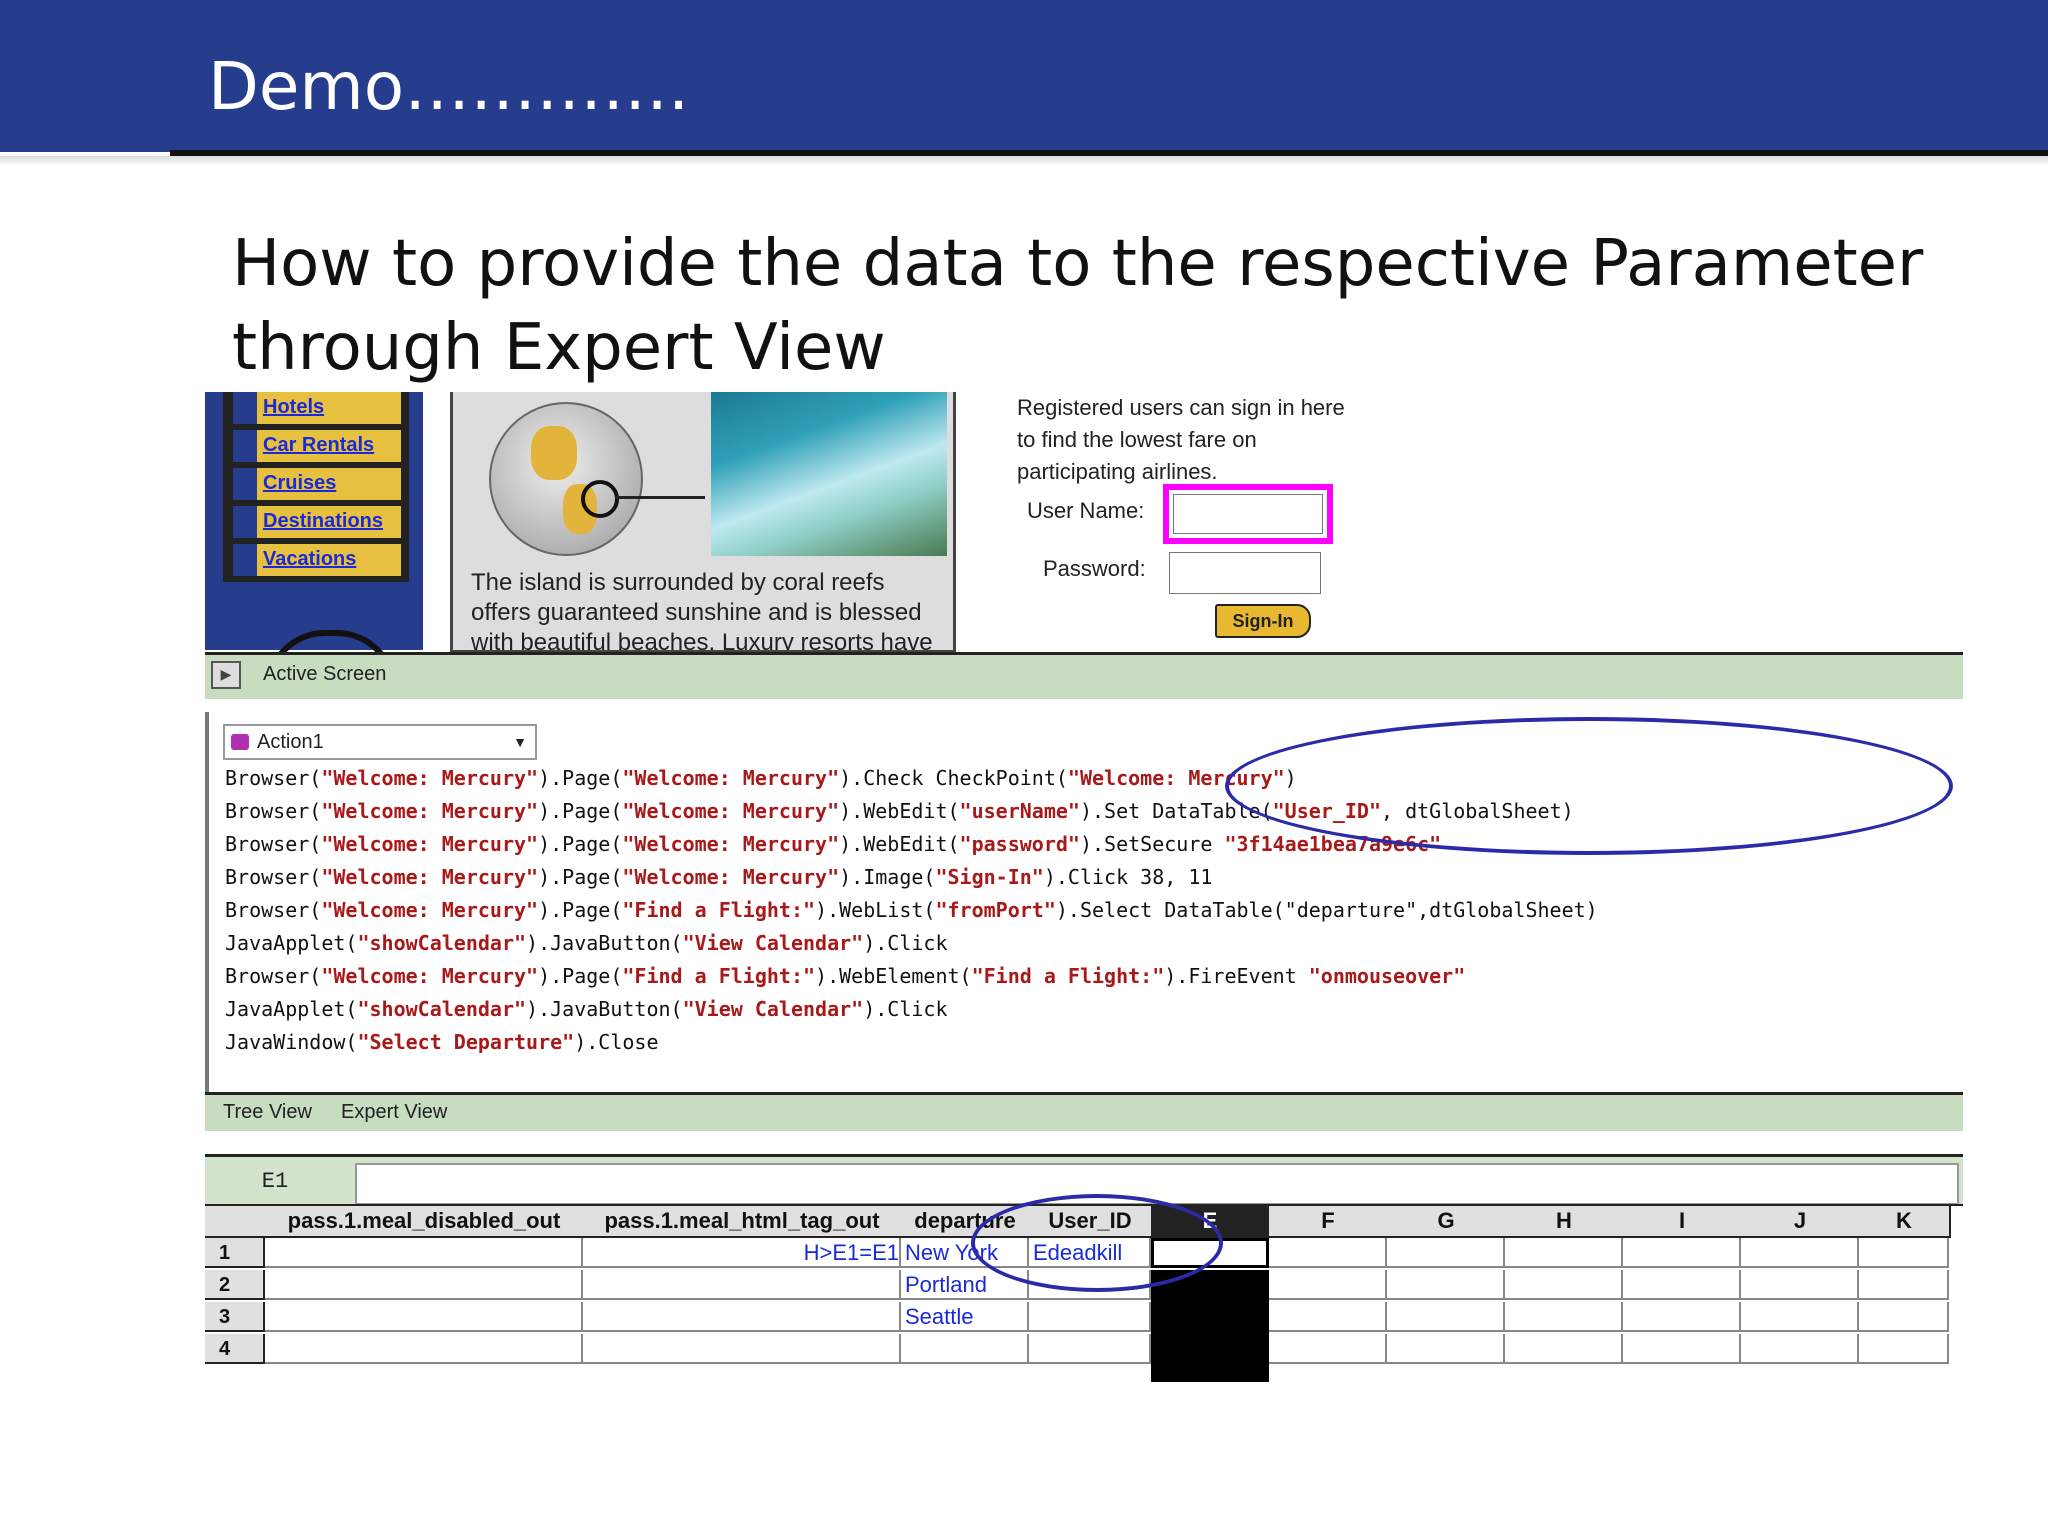  What do you see at coordinates (911, 1042) in the screenshot?
I see `code-line: JavaWindow("Select Departure").Close` at bounding box center [911, 1042].